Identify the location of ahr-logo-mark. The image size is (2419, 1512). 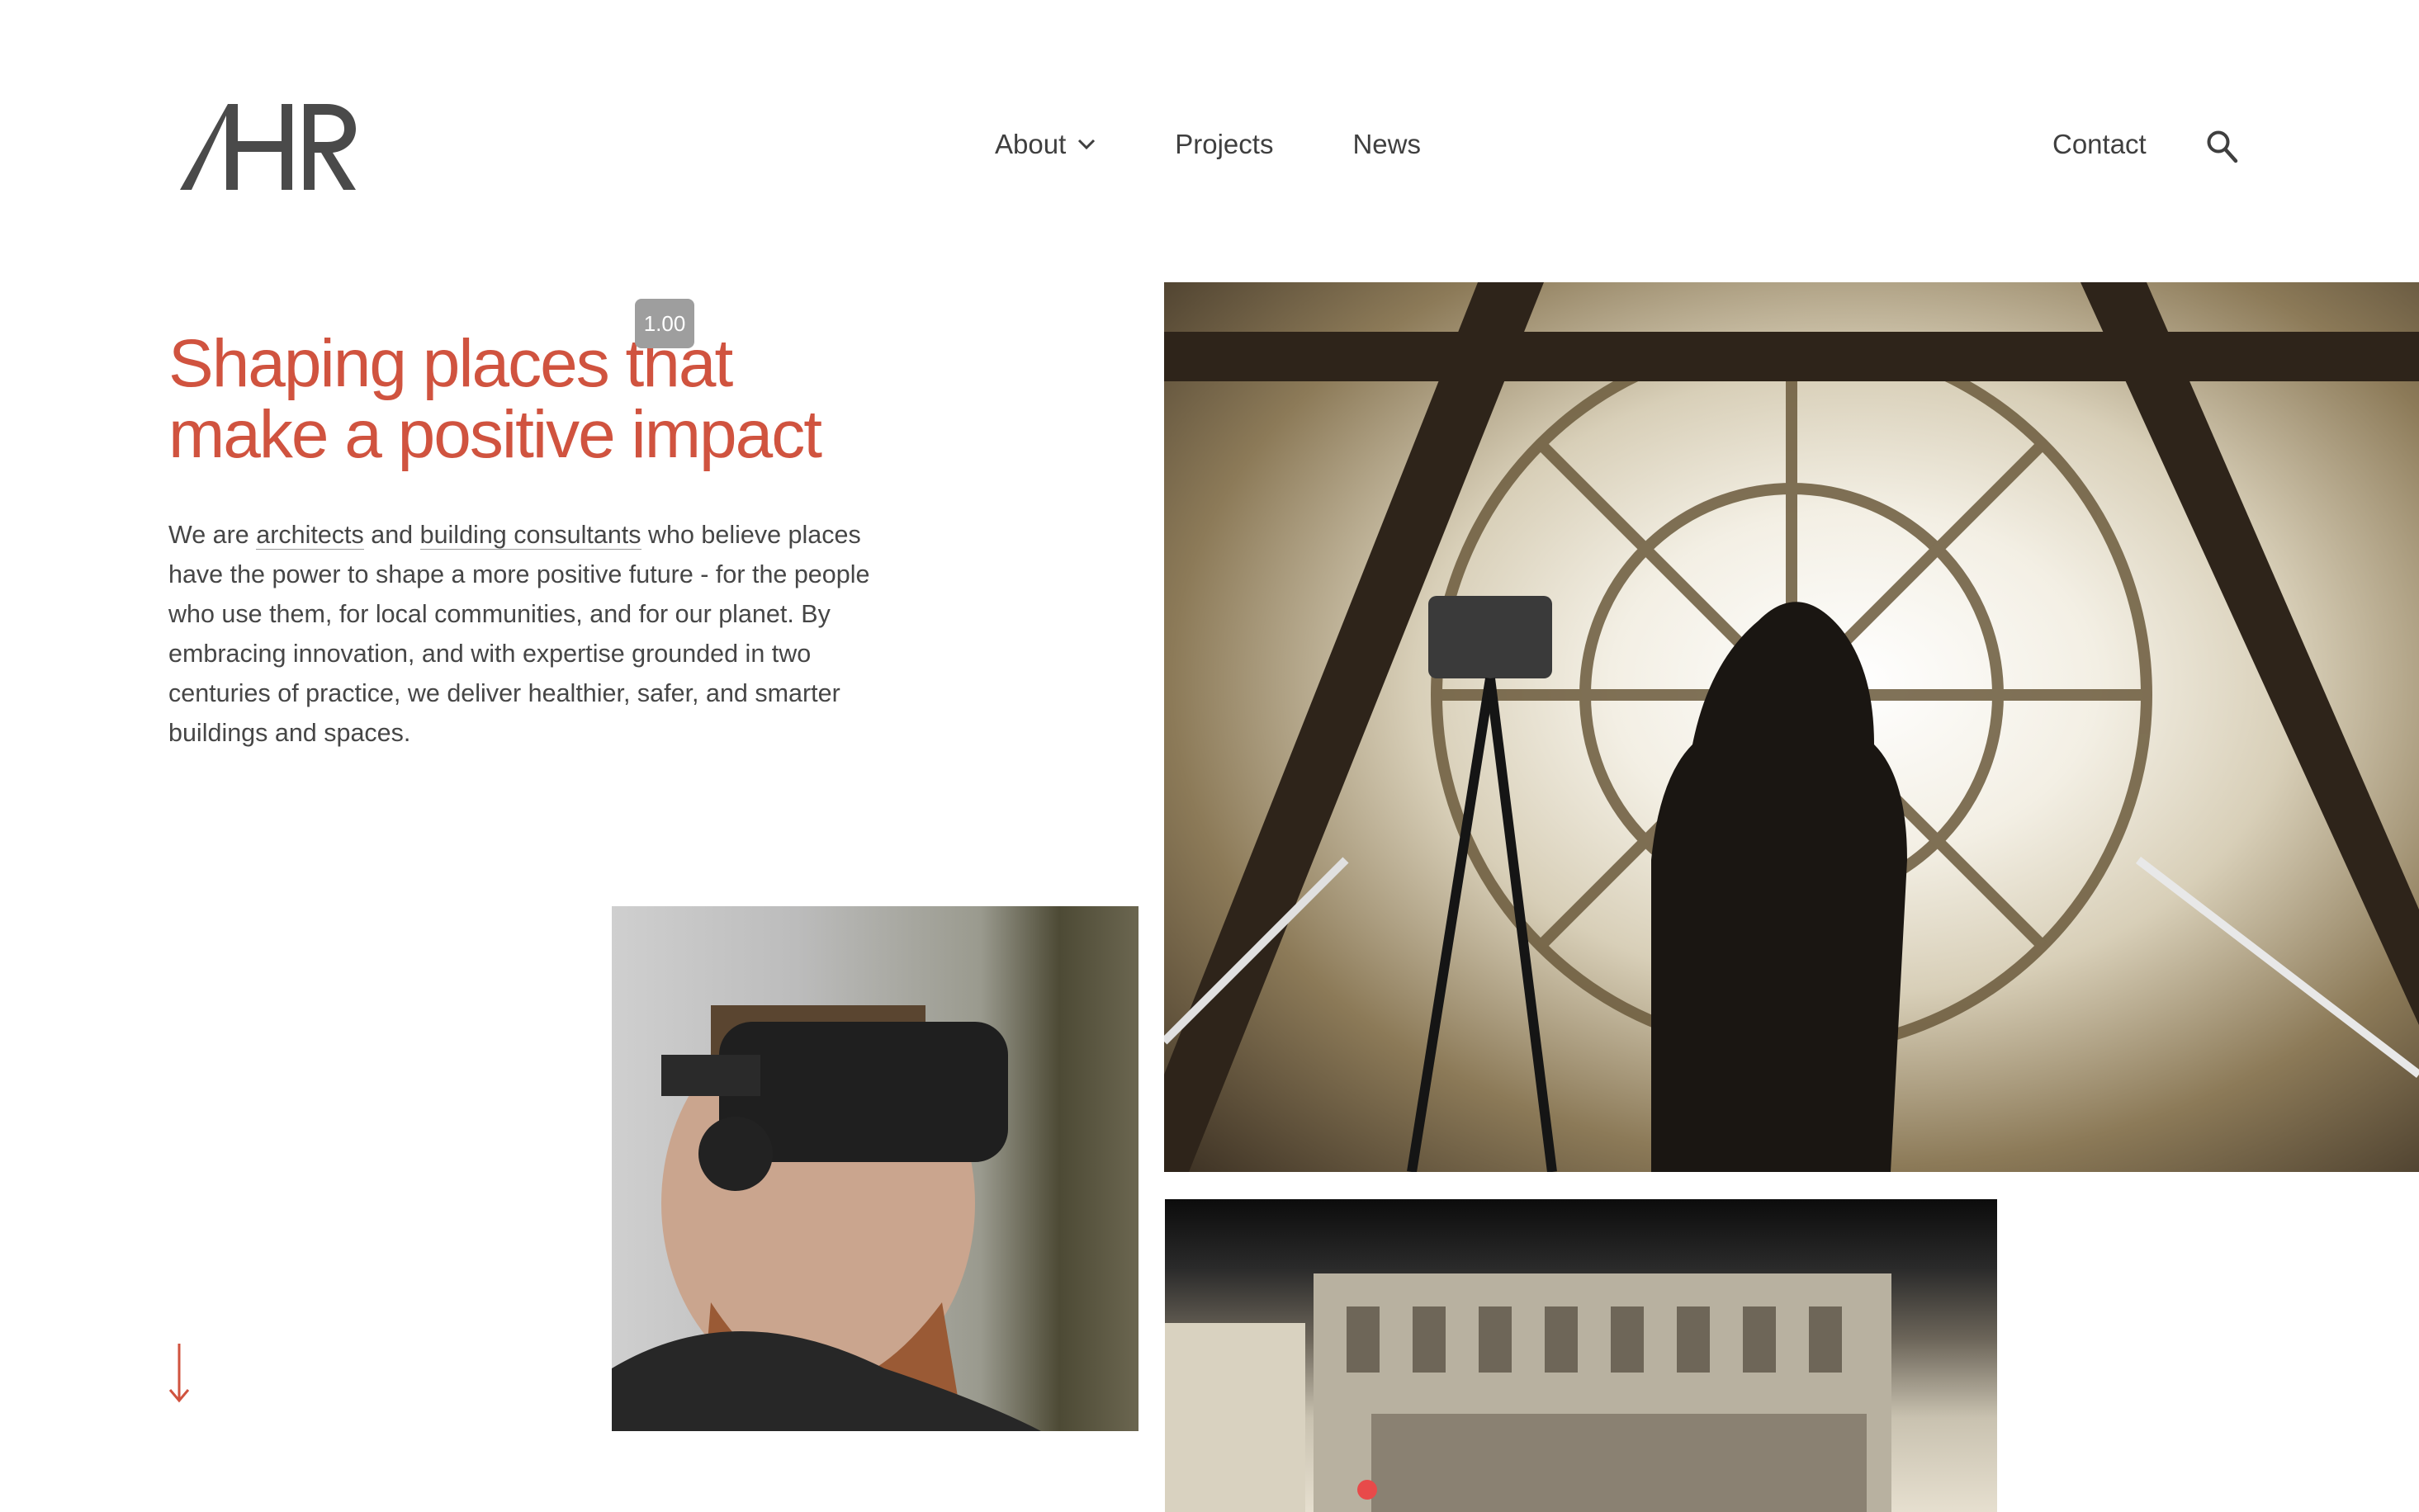
(268, 147).